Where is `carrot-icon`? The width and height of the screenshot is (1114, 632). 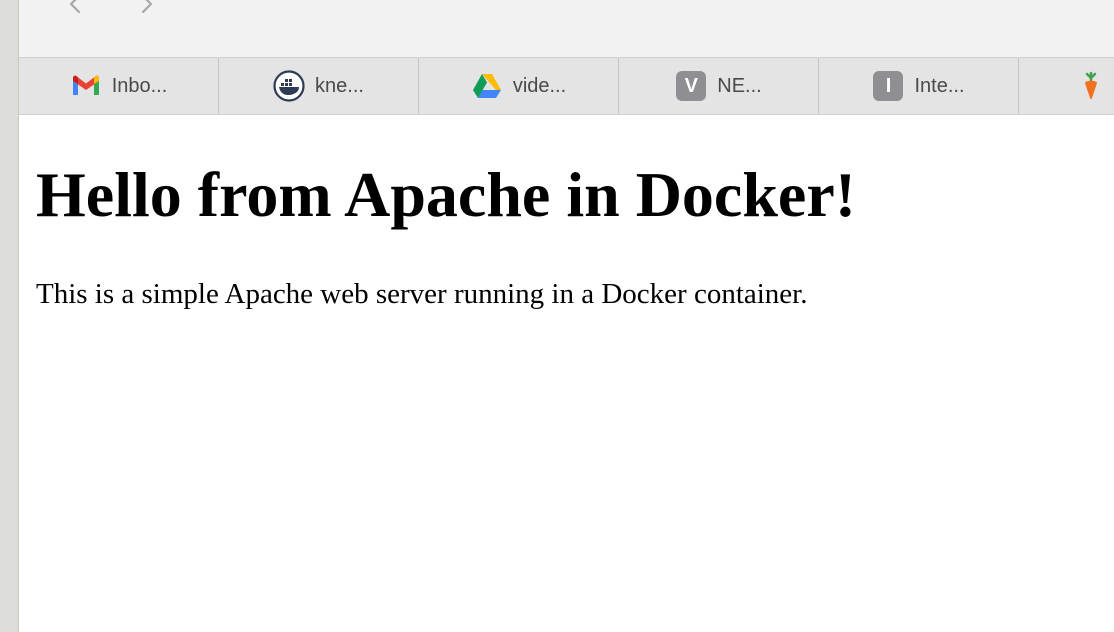
carrot-icon is located at coordinates (1091, 86).